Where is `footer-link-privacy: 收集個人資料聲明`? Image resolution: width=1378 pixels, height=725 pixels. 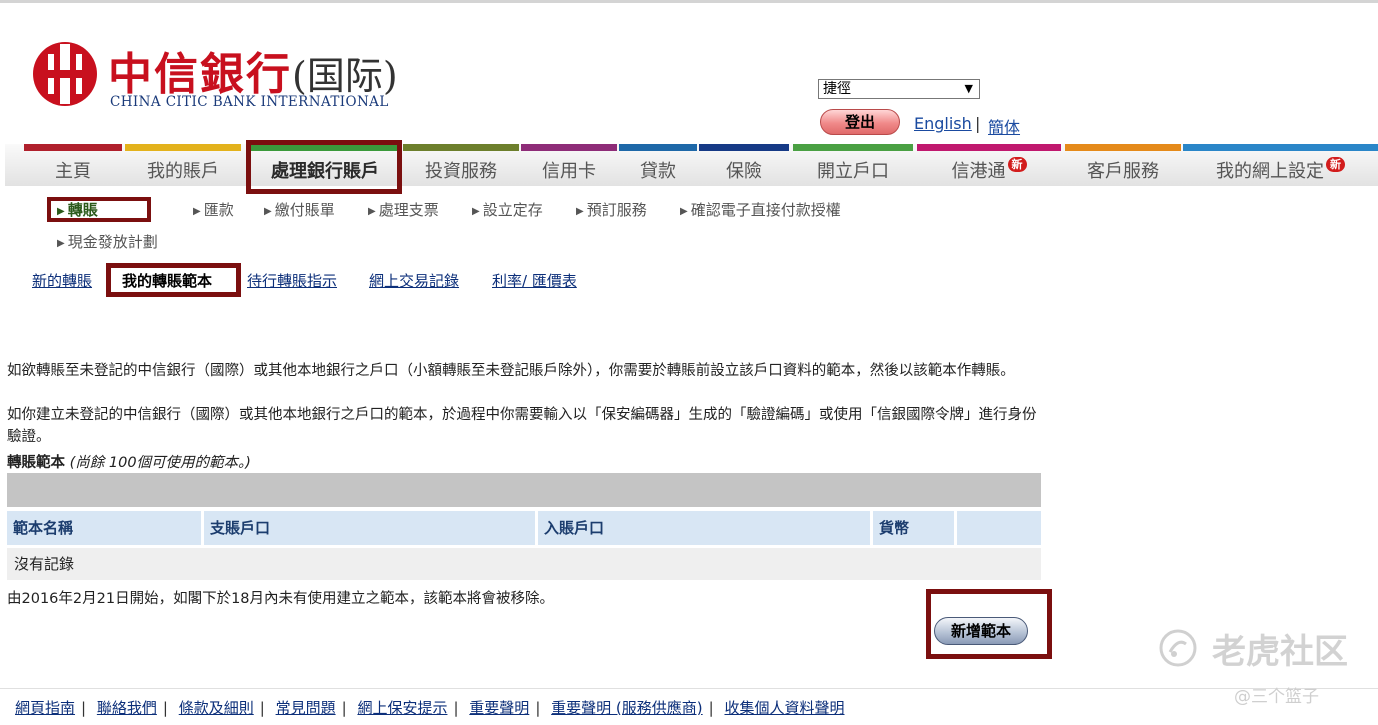
footer-link-privacy: 收集個人資料聲明 is located at coordinates (784, 708).